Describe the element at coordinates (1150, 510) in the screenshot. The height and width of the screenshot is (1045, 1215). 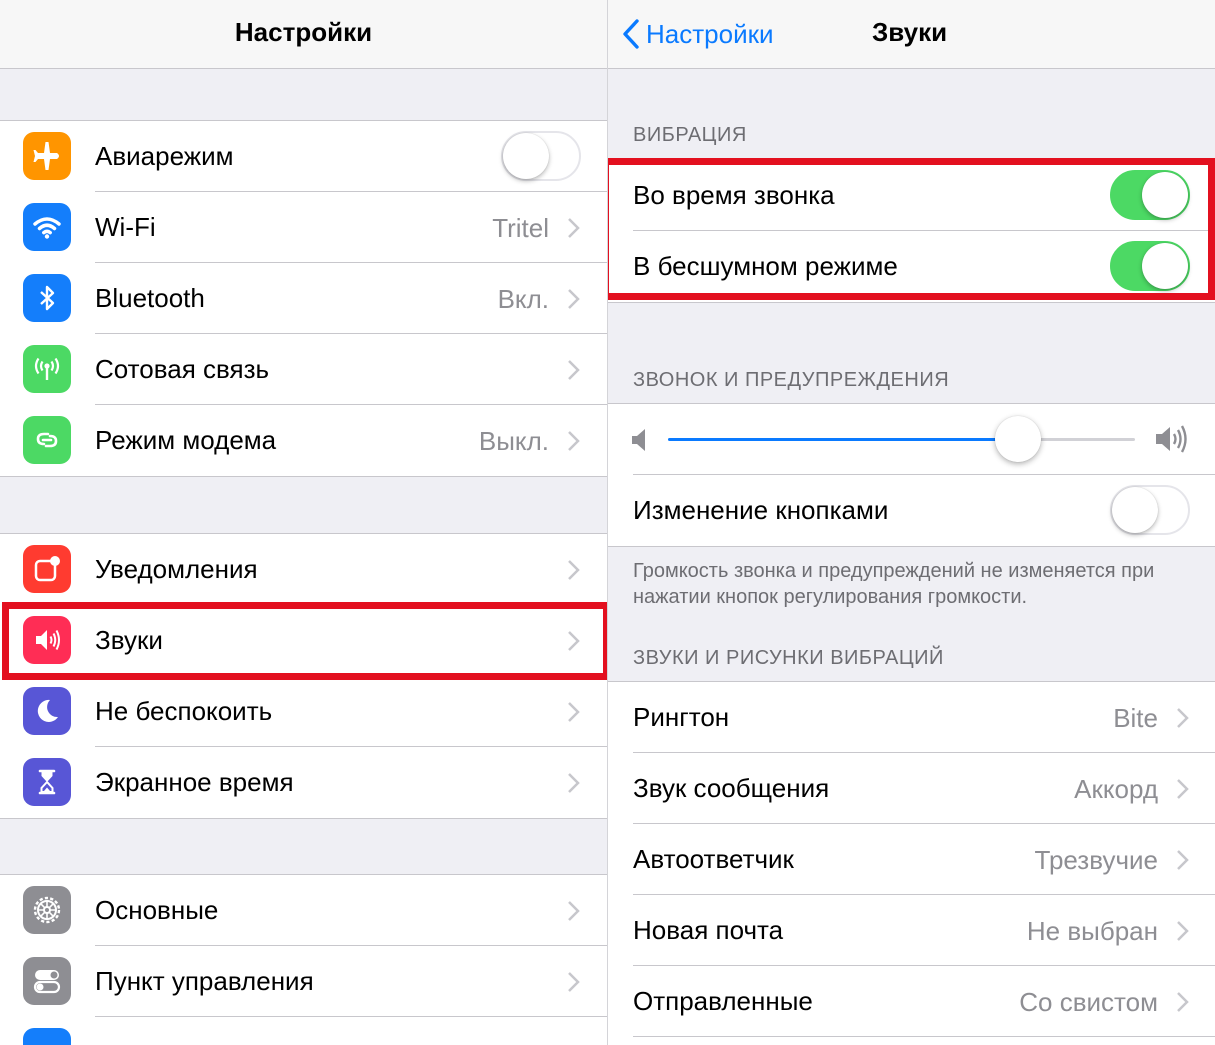
I see `change-with-buttons-toggle` at that location.